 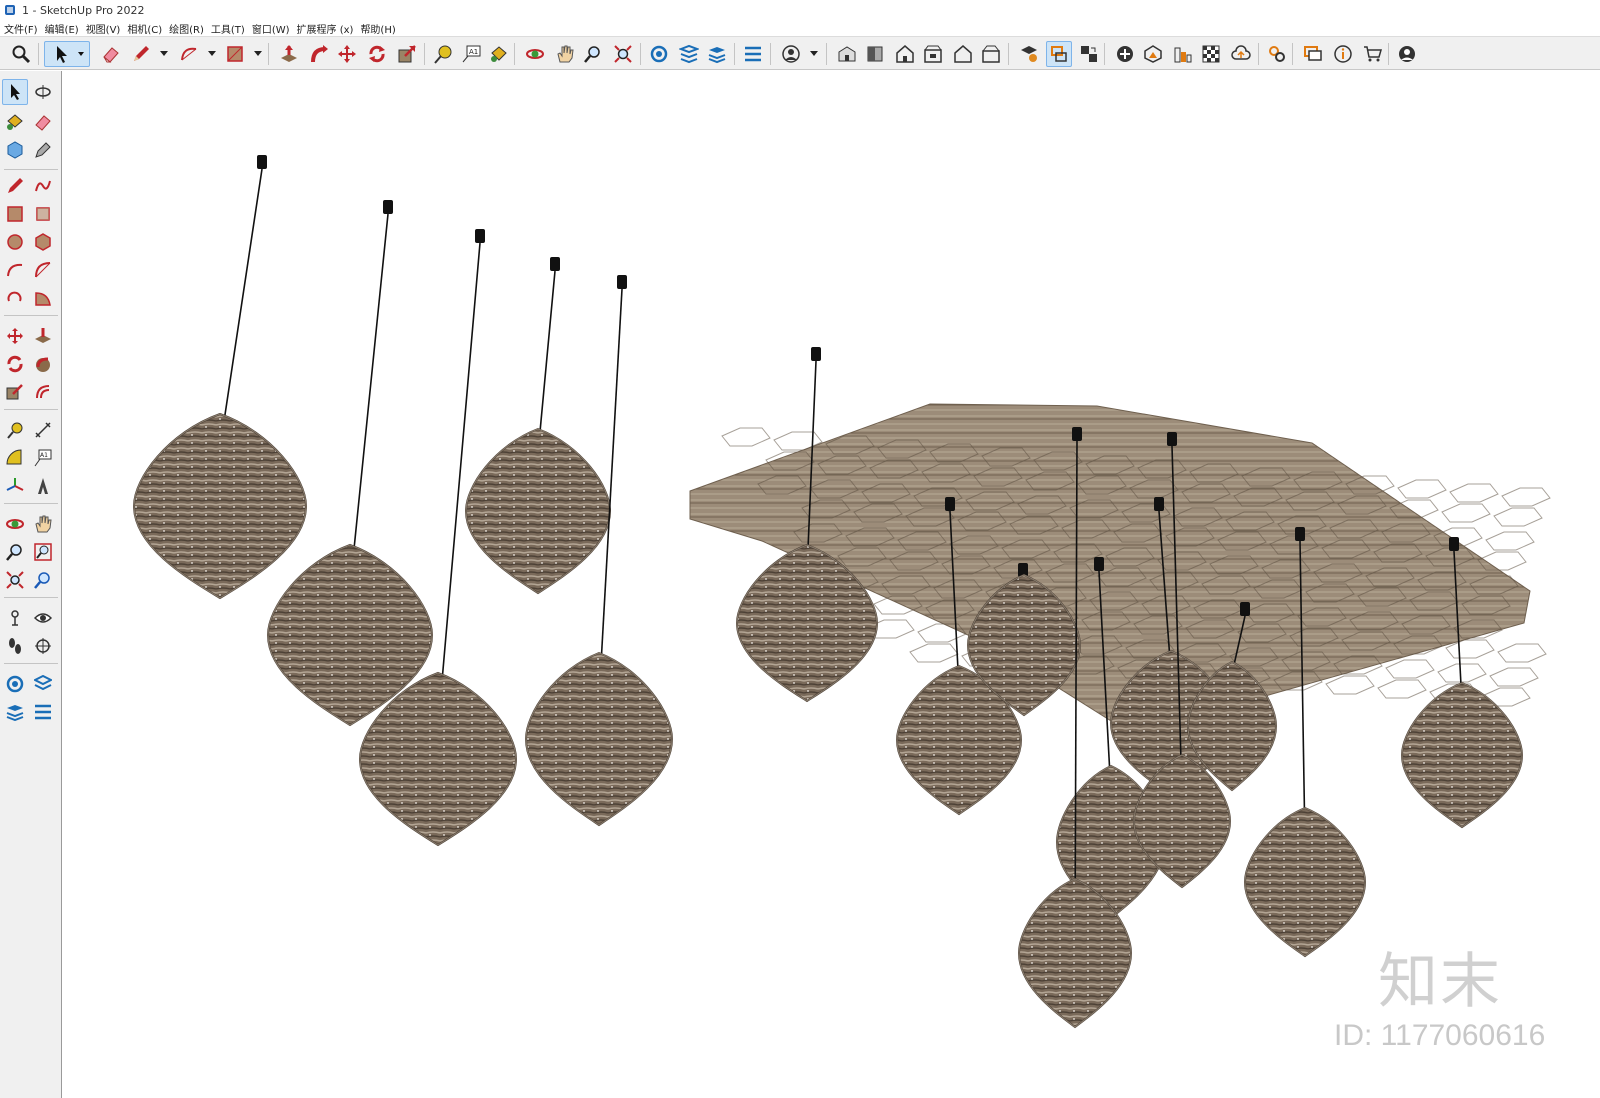 What do you see at coordinates (43, 242) in the screenshot?
I see `polygon-icon` at bounding box center [43, 242].